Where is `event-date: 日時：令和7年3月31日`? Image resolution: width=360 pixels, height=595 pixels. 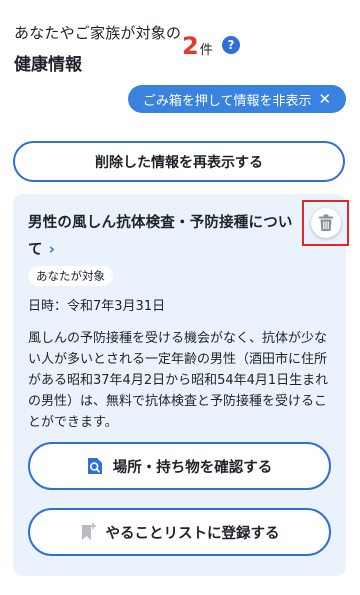 event-date: 日時：令和7年3月31日 is located at coordinates (97, 306).